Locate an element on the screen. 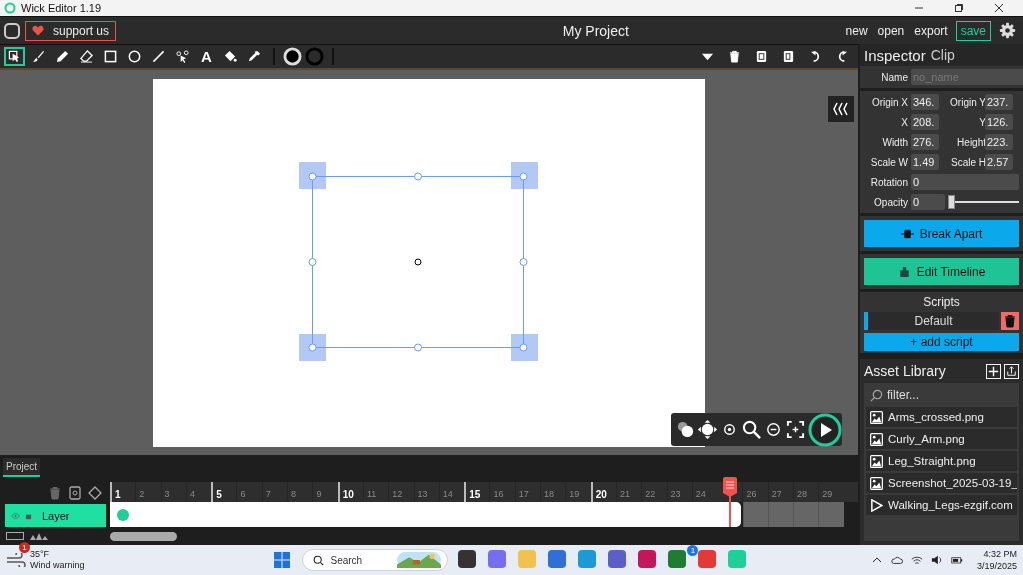 The image size is (1023, 575). timeline-mode-icon is located at coordinates (15, 536).